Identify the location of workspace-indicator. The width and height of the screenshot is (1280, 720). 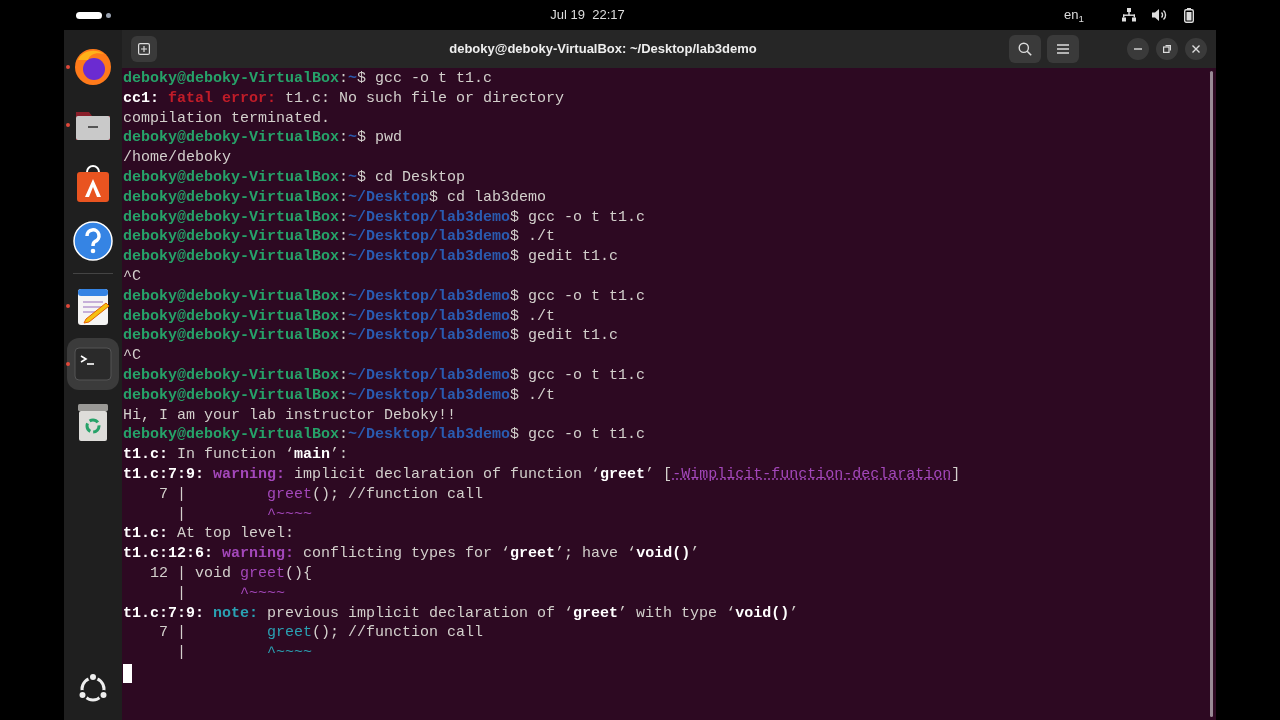
(93, 15).